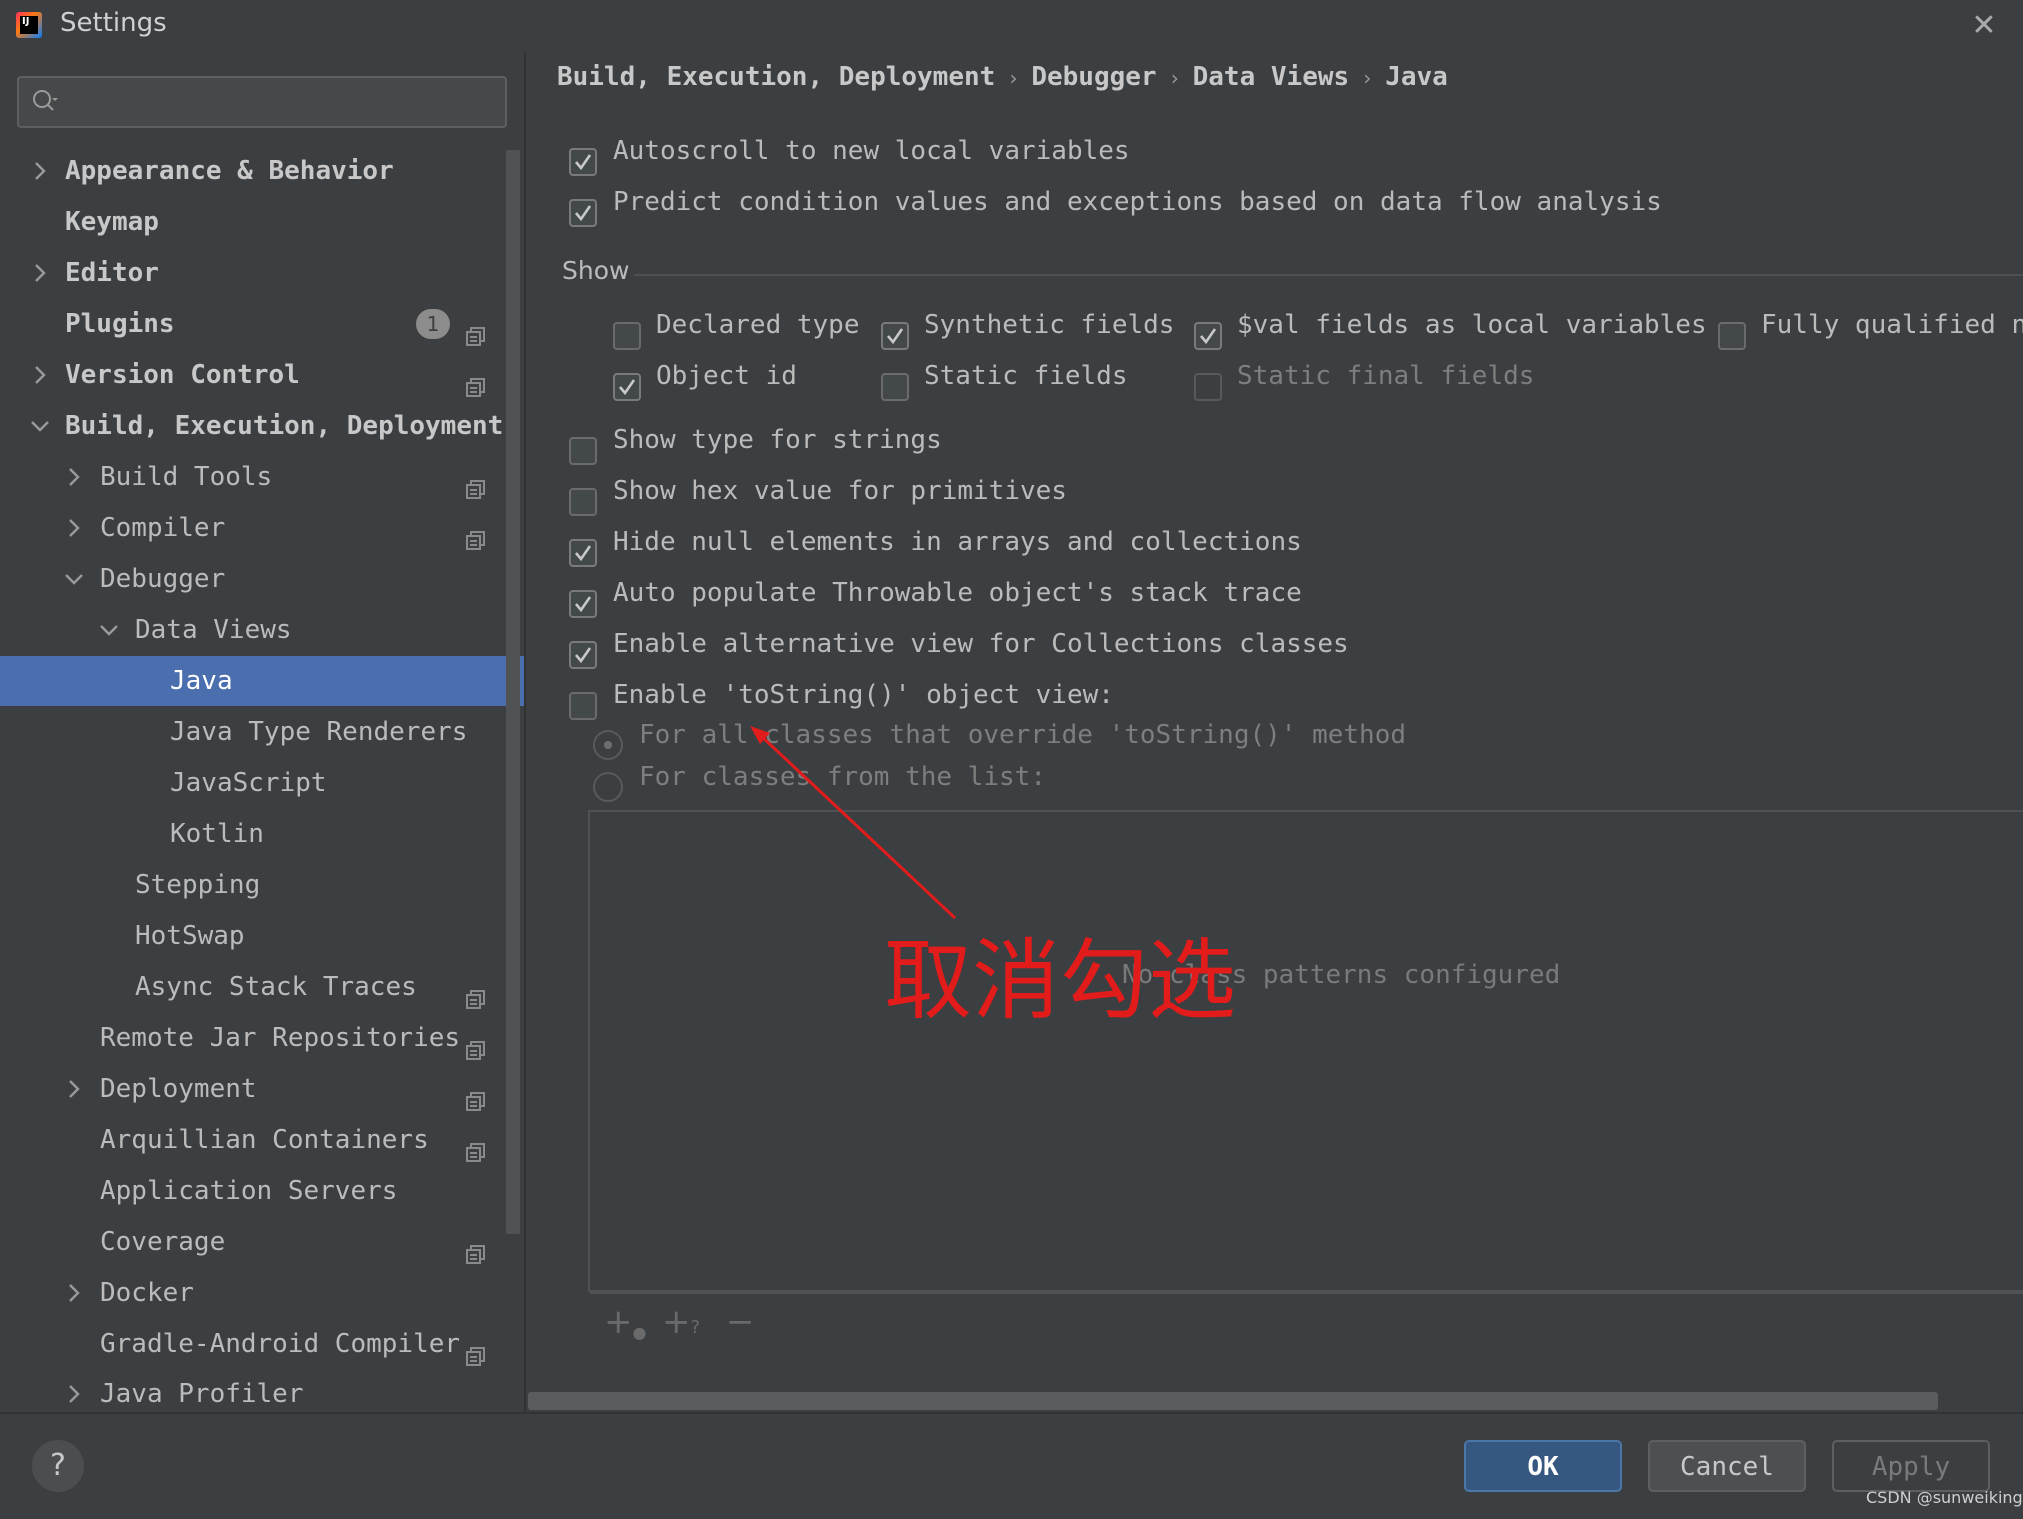  Describe the element at coordinates (1911, 1466) in the screenshot. I see `apply-button: Apply` at that location.